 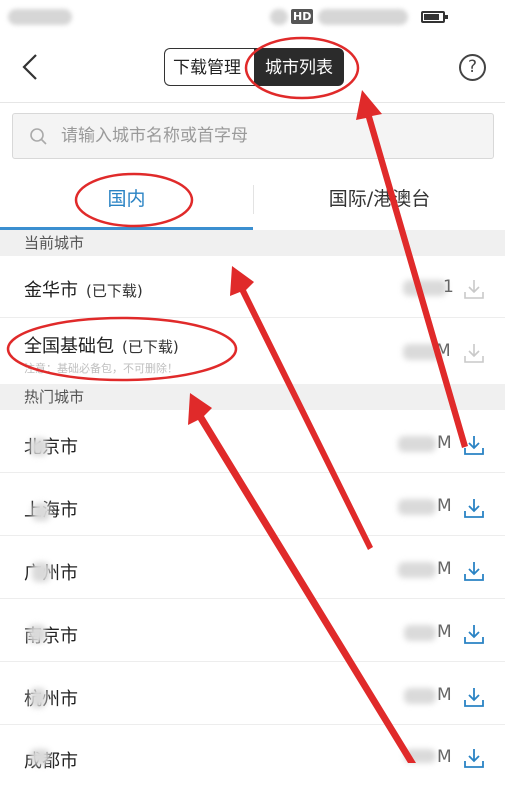 I want to click on tab-international: 国际/港澳台, so click(x=379, y=199).